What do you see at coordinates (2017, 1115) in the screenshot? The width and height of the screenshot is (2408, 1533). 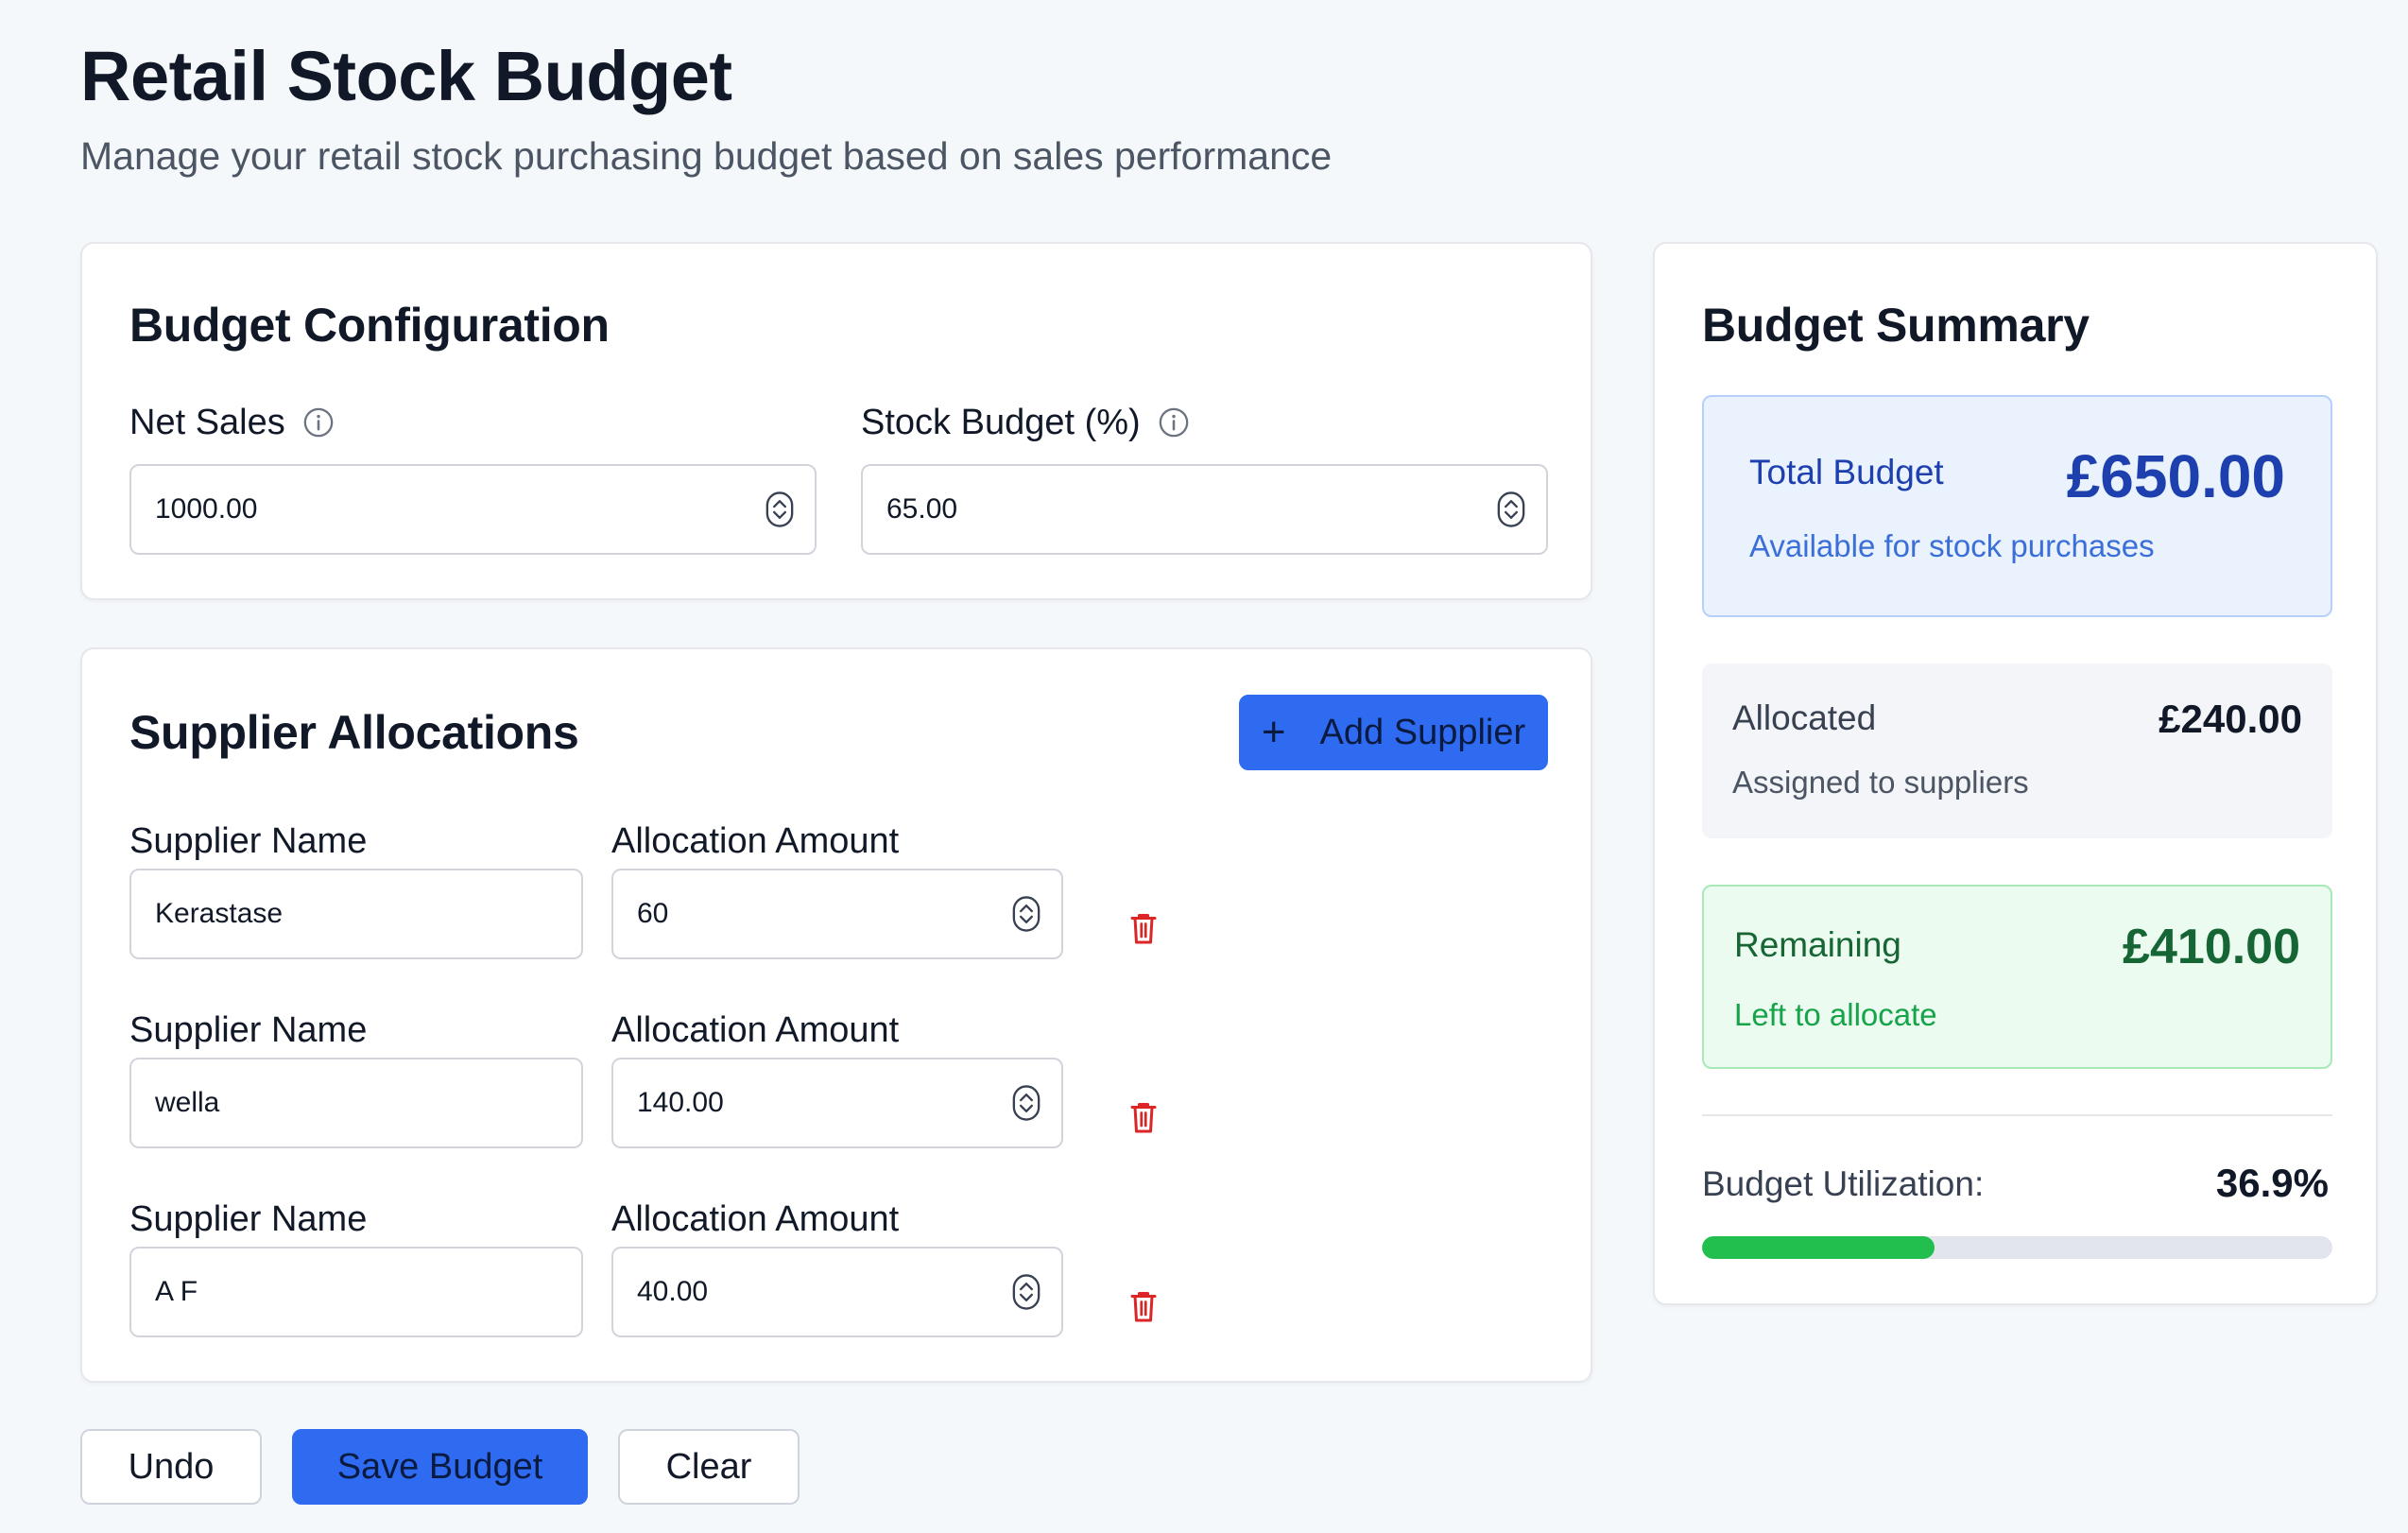 I see `summary-divider` at bounding box center [2017, 1115].